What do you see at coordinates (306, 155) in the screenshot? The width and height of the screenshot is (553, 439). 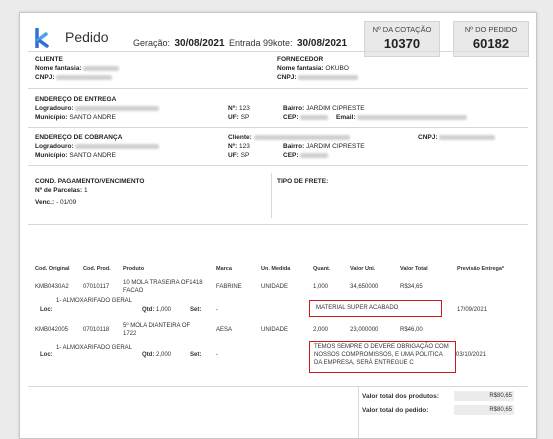 I see `cobranca-cep: CEP:` at bounding box center [306, 155].